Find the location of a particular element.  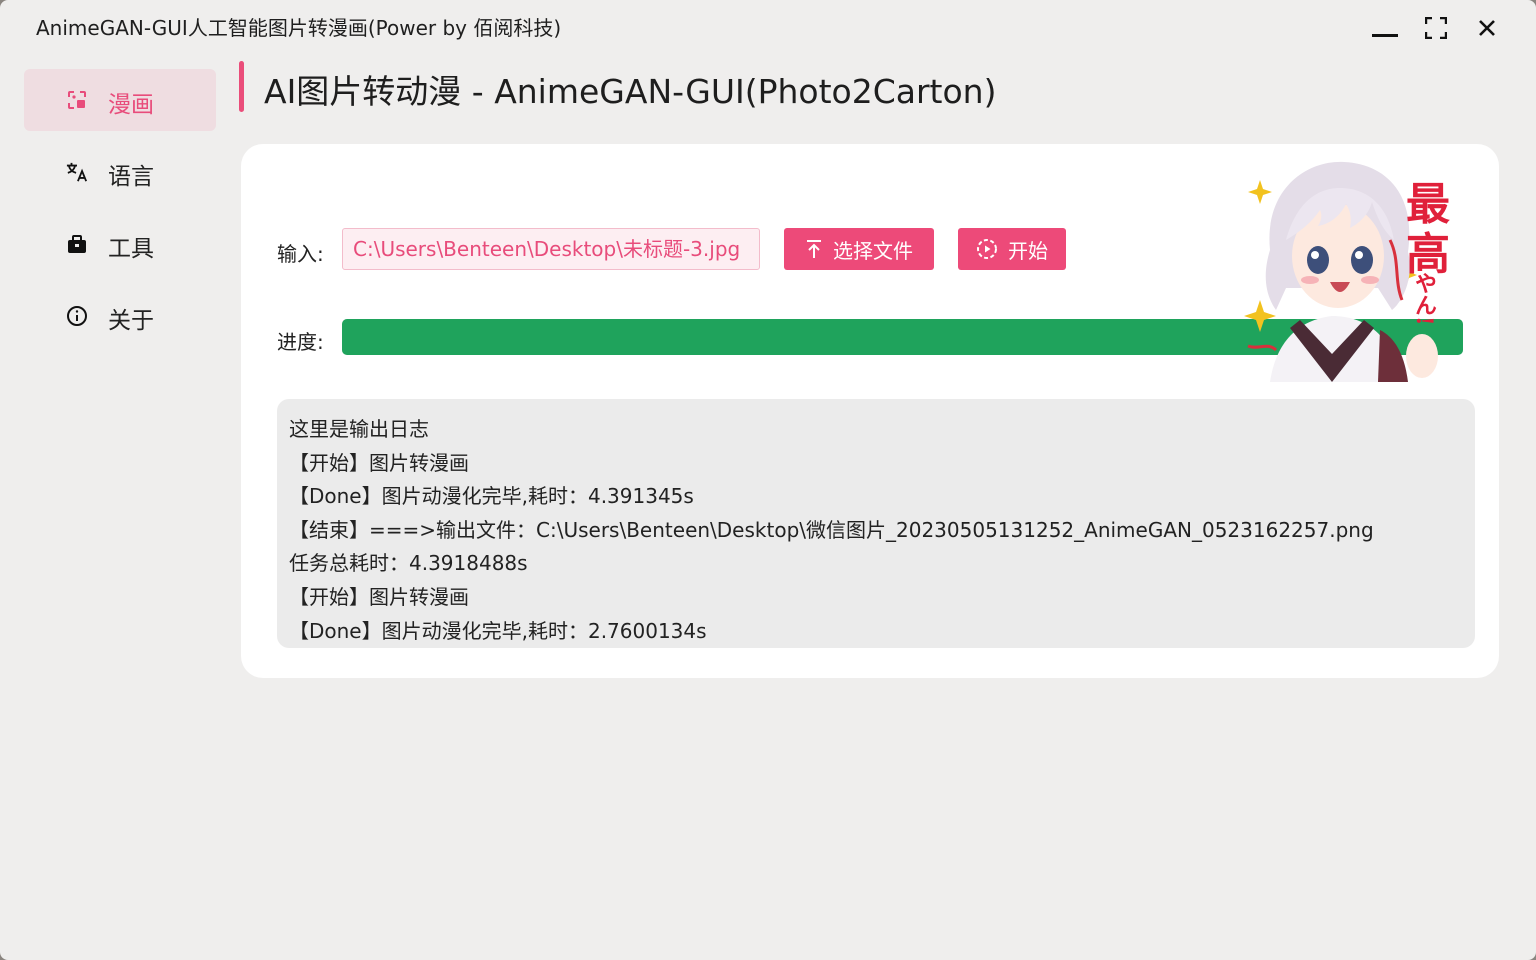

close-button is located at coordinates (1487, 28).